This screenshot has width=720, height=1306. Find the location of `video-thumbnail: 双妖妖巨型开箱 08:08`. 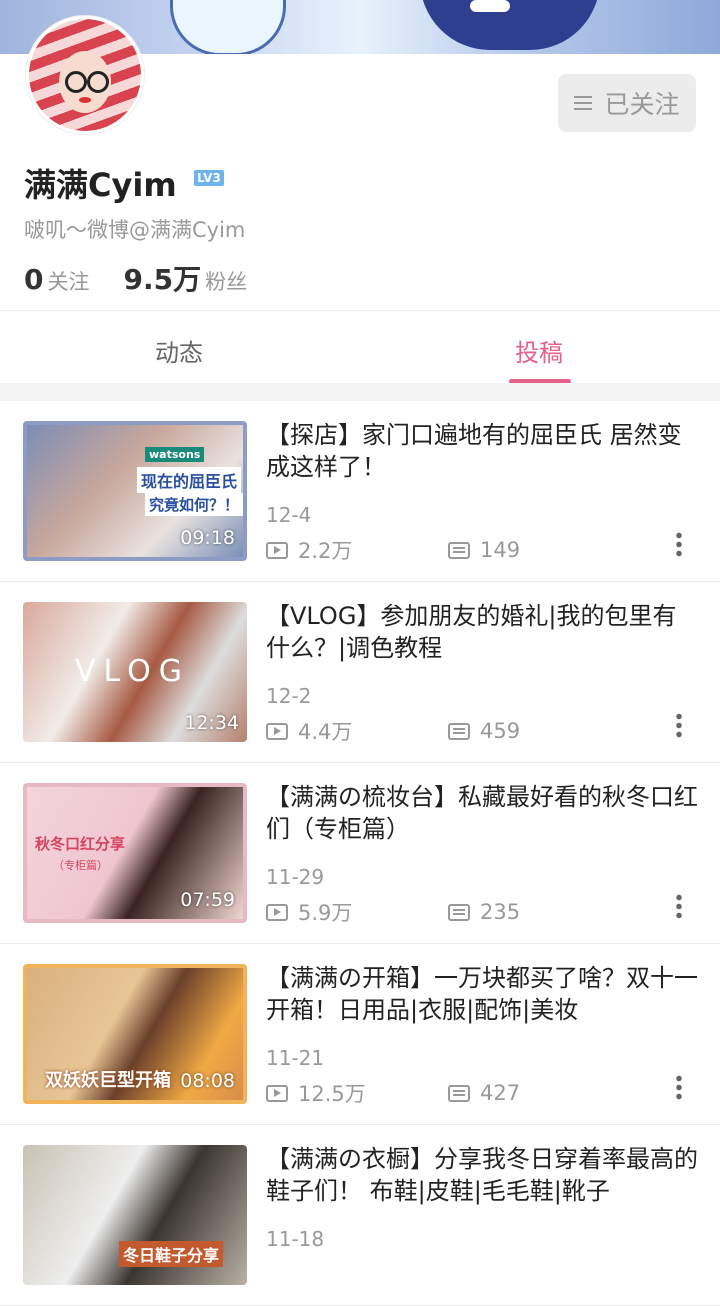

video-thumbnail: 双妖妖巨型开箱 08:08 is located at coordinates (135, 1034).